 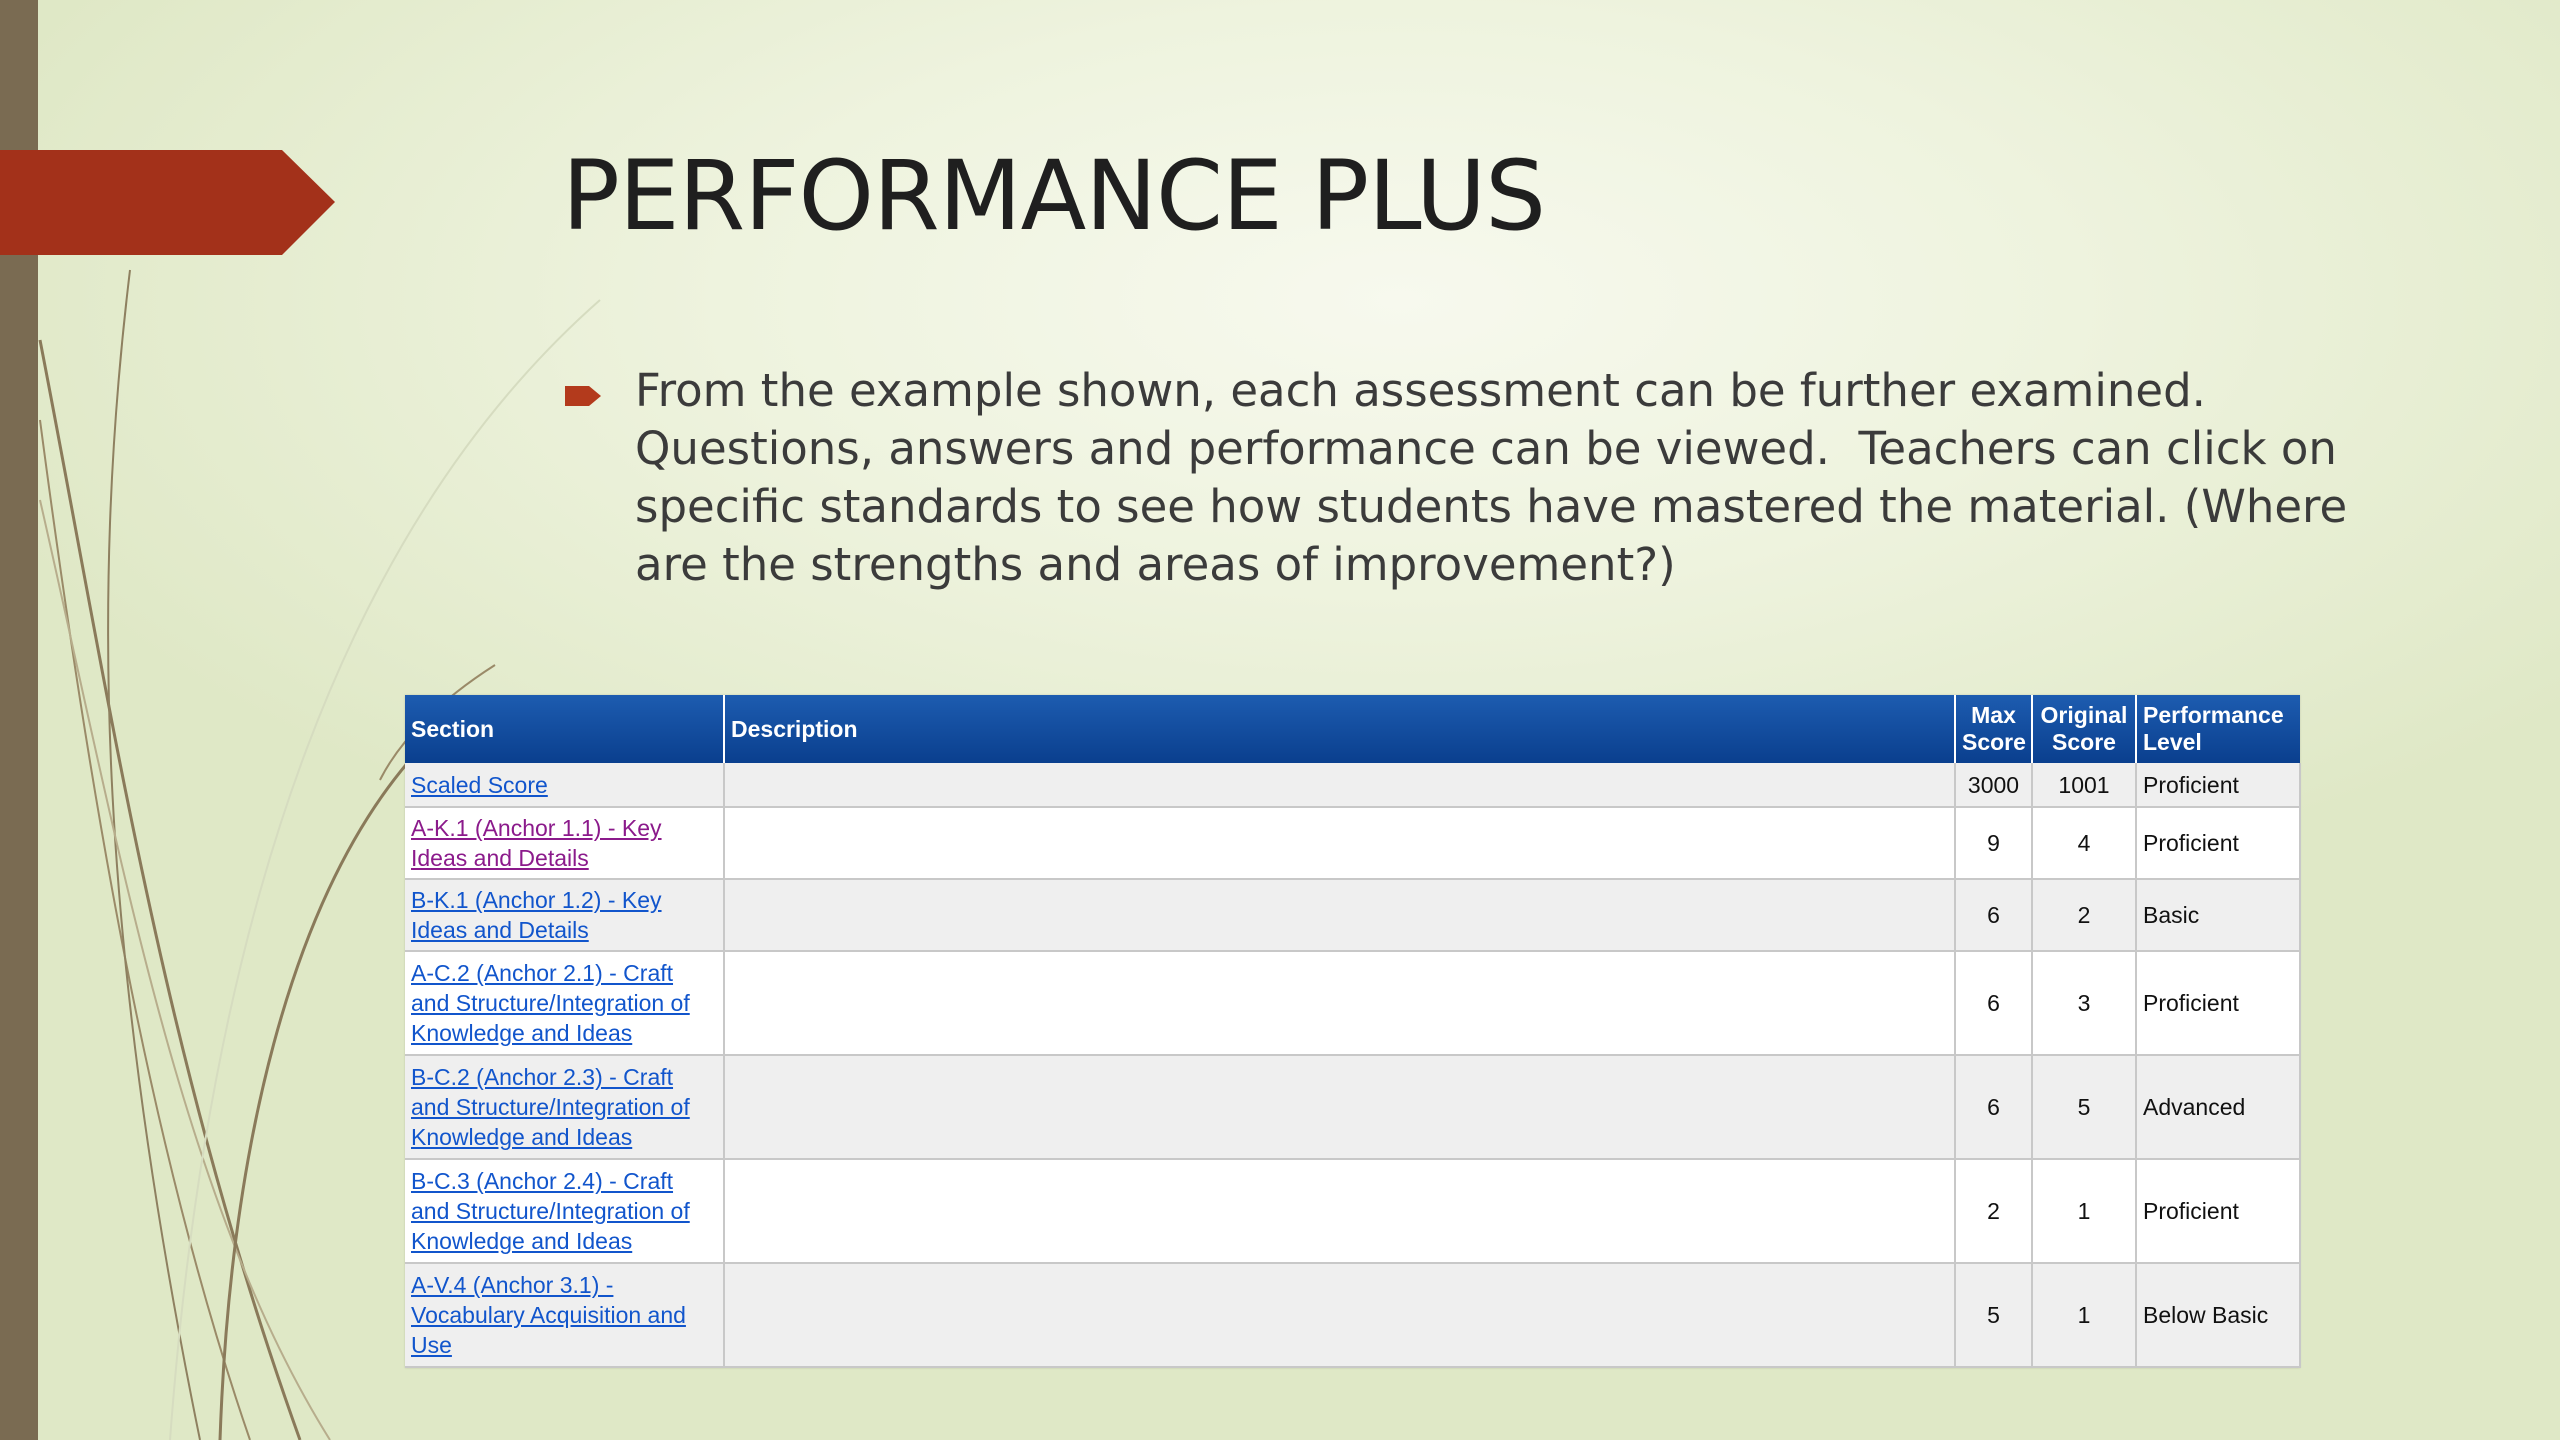 What do you see at coordinates (167, 202) in the screenshot?
I see `title-flag-shape` at bounding box center [167, 202].